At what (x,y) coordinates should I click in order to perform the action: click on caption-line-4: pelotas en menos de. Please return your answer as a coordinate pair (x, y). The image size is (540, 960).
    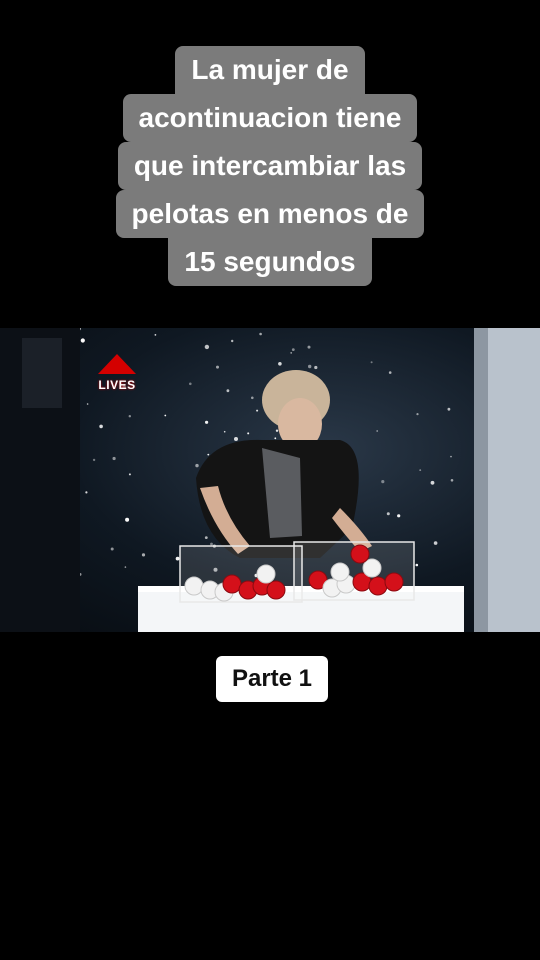
    Looking at the image, I should click on (270, 214).